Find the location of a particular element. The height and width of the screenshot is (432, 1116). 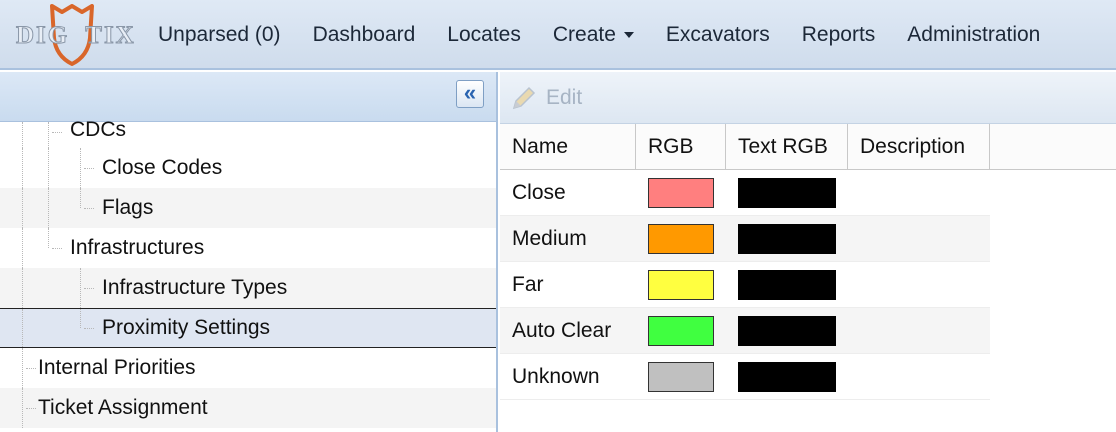

nav-reports: Reports is located at coordinates (839, 35).